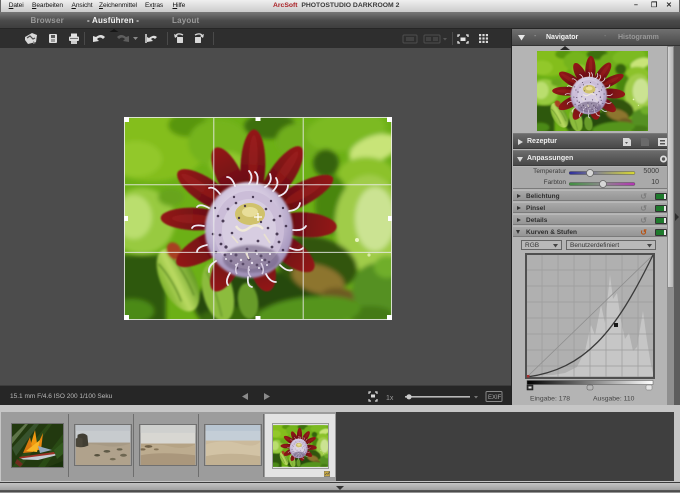 This screenshot has height=493, width=680. What do you see at coordinates (390, 398) in the screenshot?
I see `svg-text: 1x` at bounding box center [390, 398].